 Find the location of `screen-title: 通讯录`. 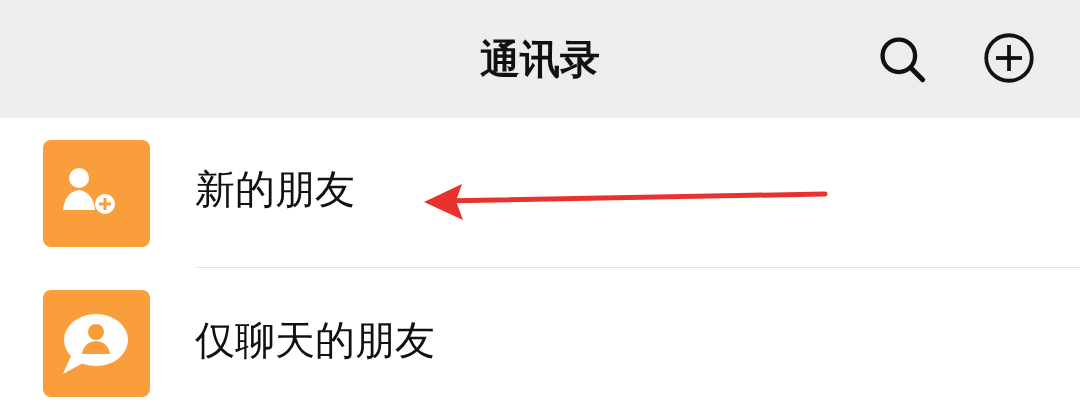

screen-title: 通讯录 is located at coordinates (540, 59).